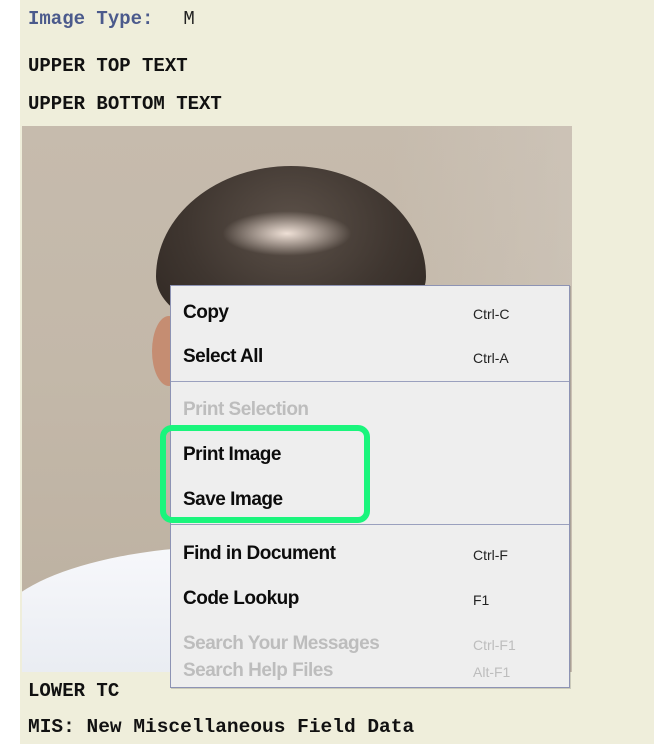 This screenshot has height=744, width=654. I want to click on highlight-box, so click(265, 474).